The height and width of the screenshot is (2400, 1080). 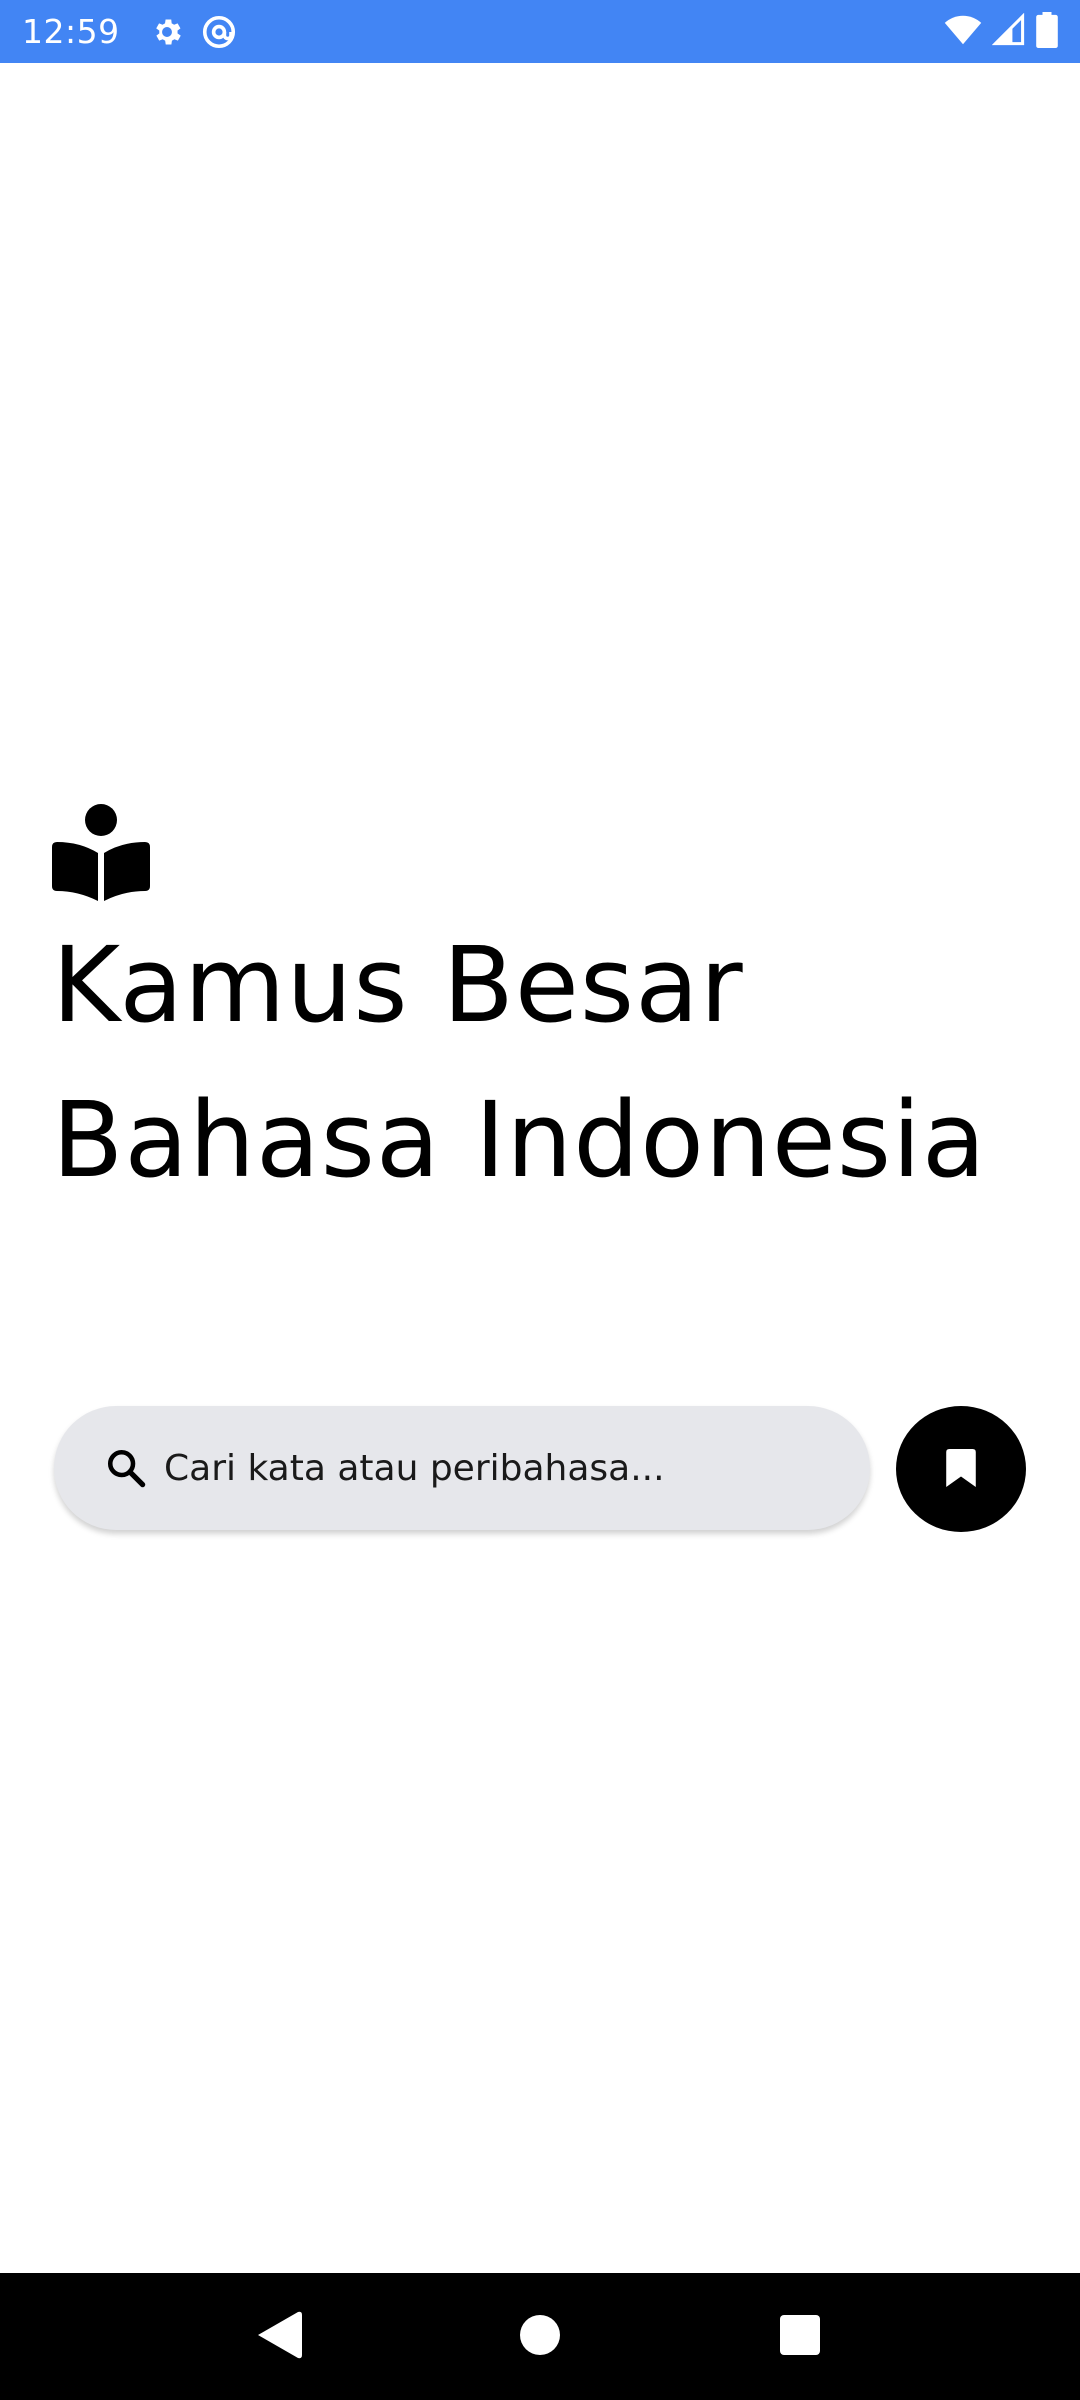 I want to click on home-icon, so click(x=540, y=2336).